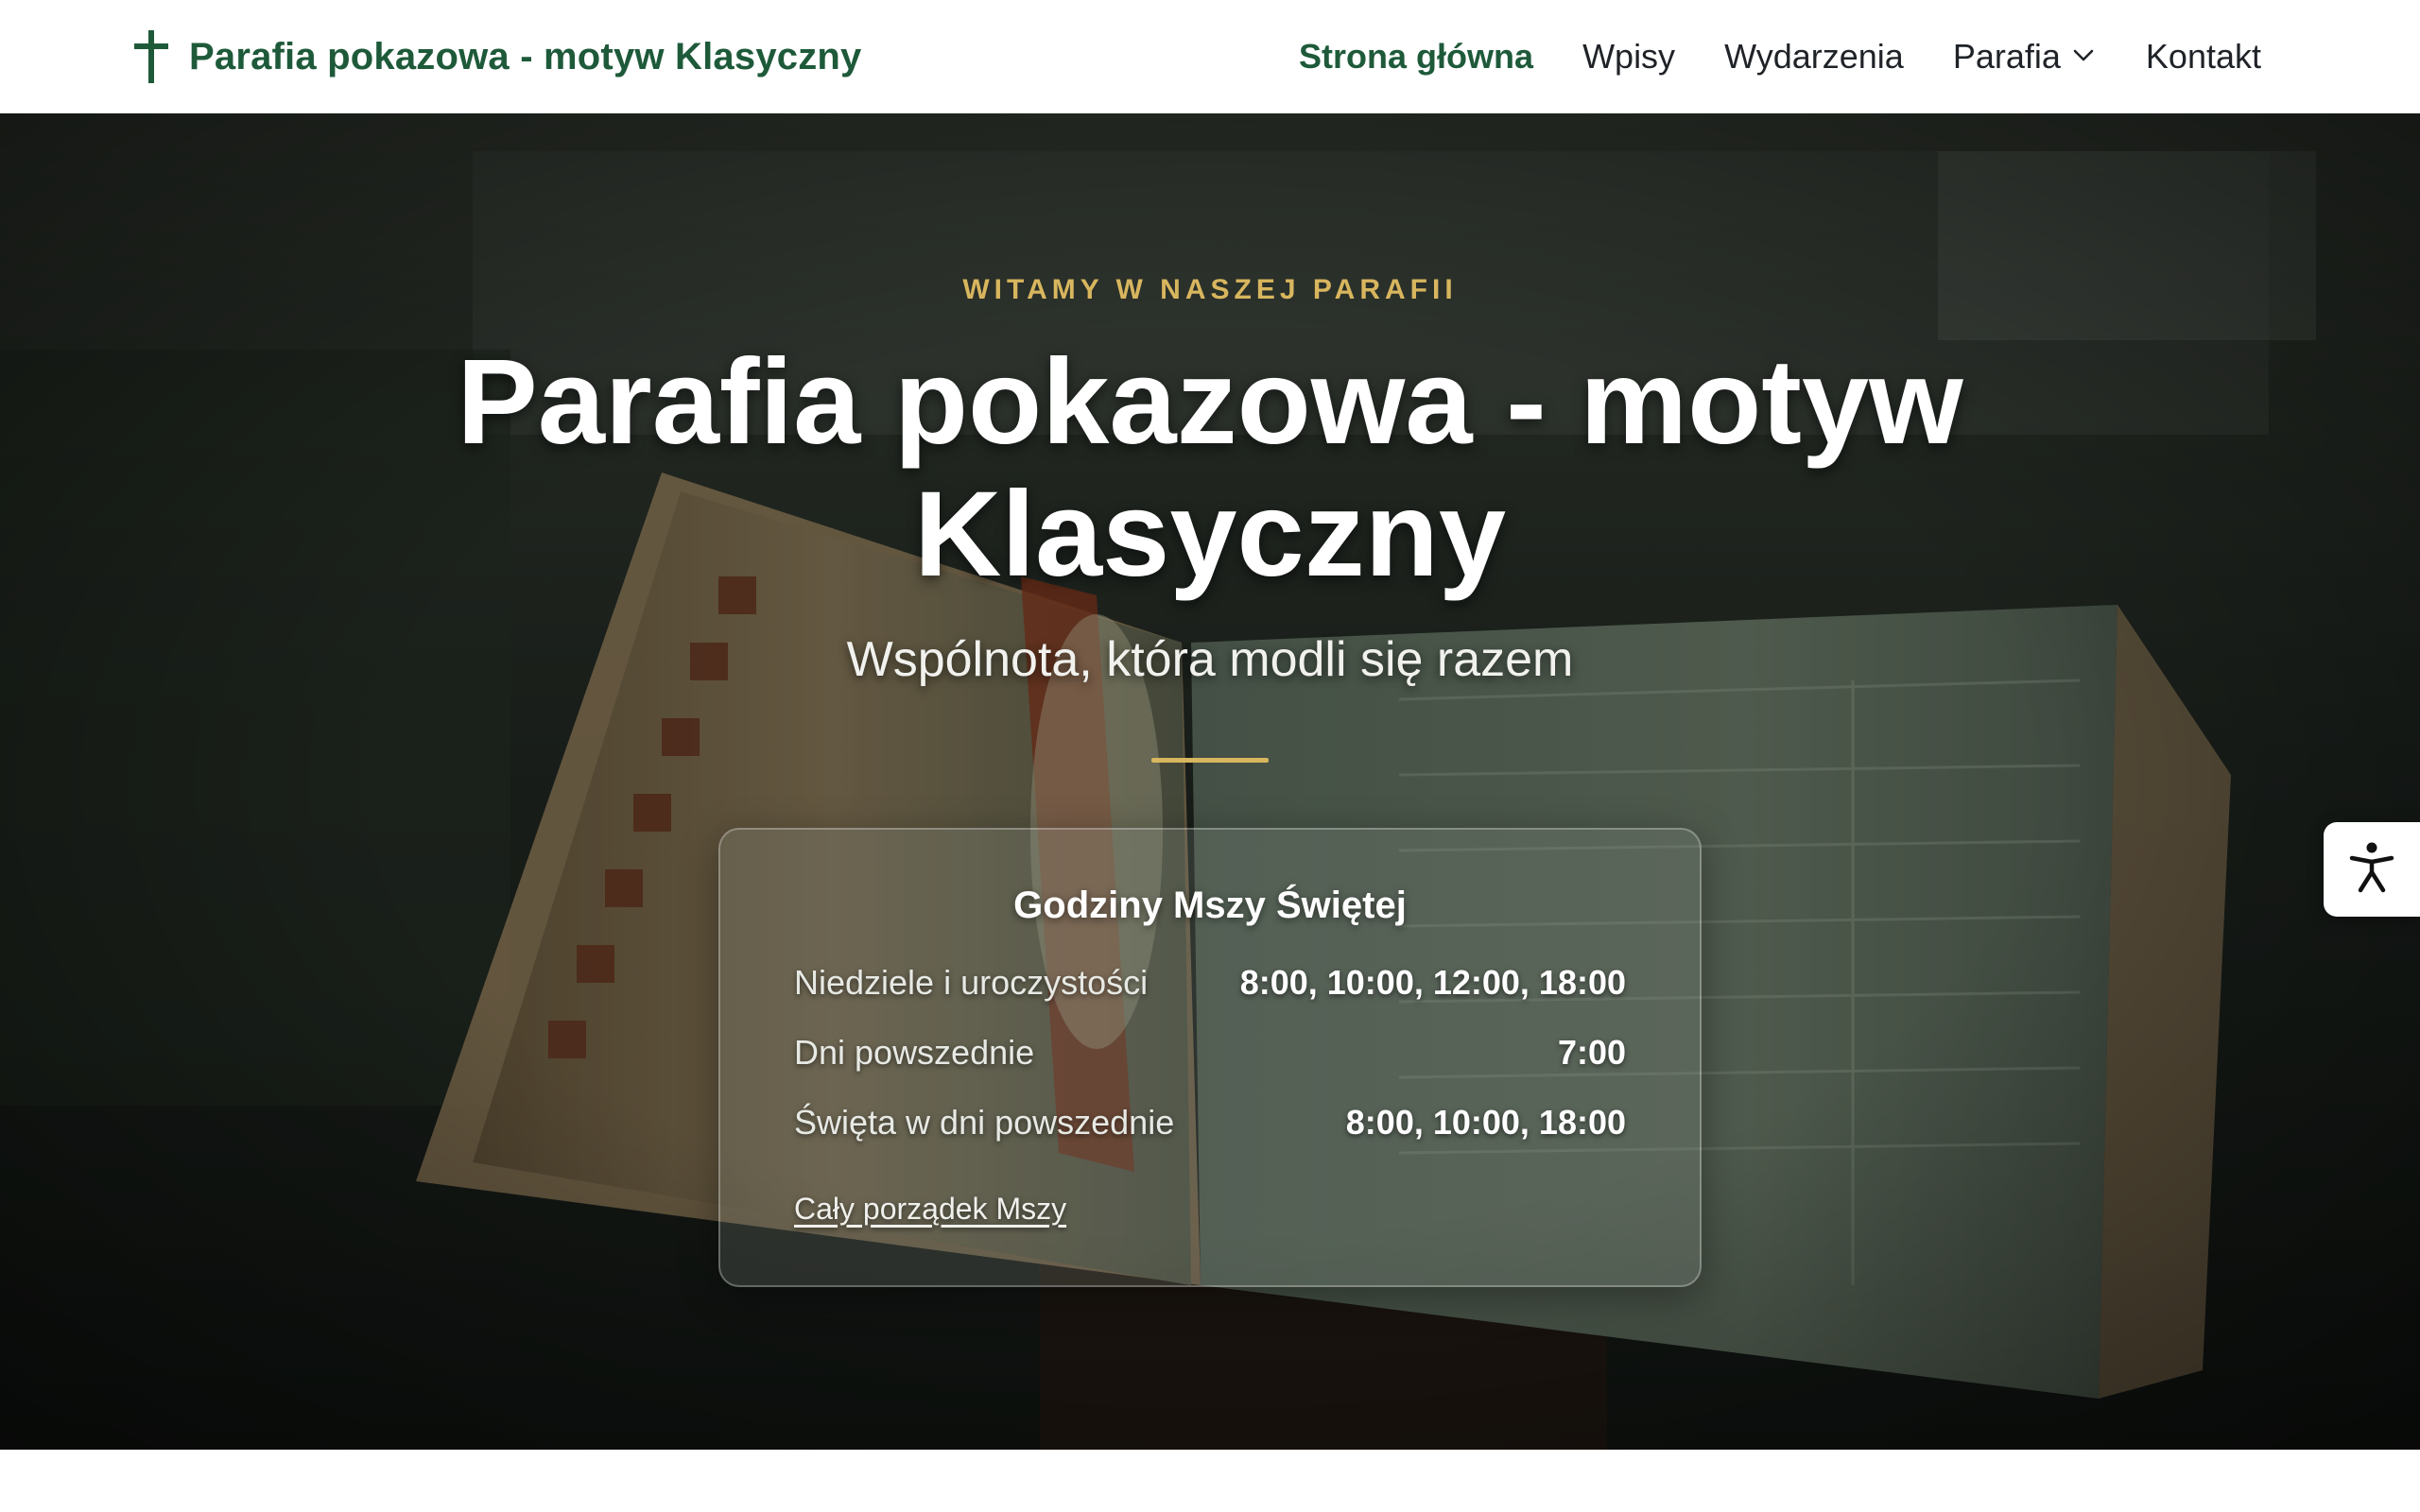  I want to click on nav-item-parish: Parafia, so click(2025, 57).